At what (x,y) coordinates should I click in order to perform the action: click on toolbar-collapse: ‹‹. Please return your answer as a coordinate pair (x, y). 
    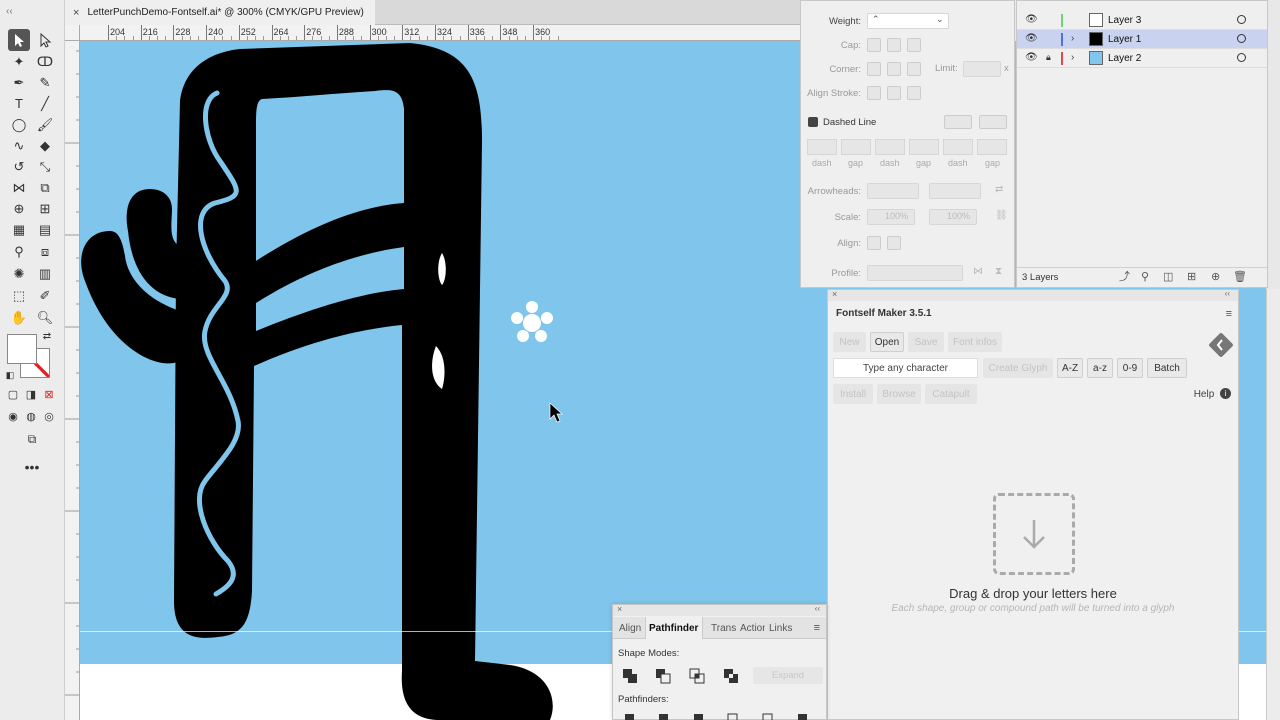
    Looking at the image, I should click on (32, 11).